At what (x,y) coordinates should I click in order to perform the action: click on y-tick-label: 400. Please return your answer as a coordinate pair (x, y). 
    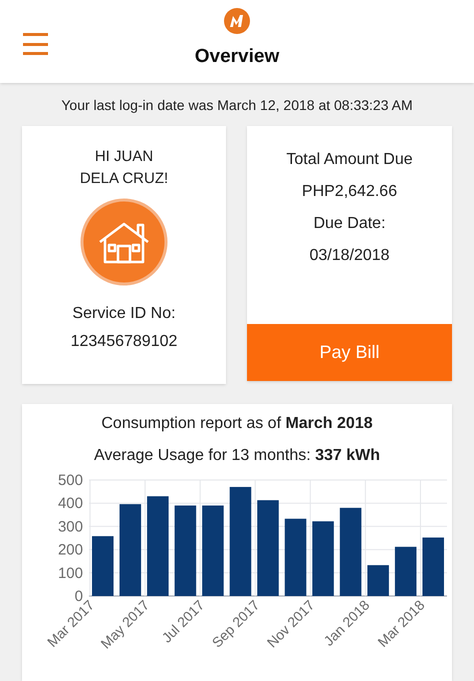
    Looking at the image, I should click on (70, 503).